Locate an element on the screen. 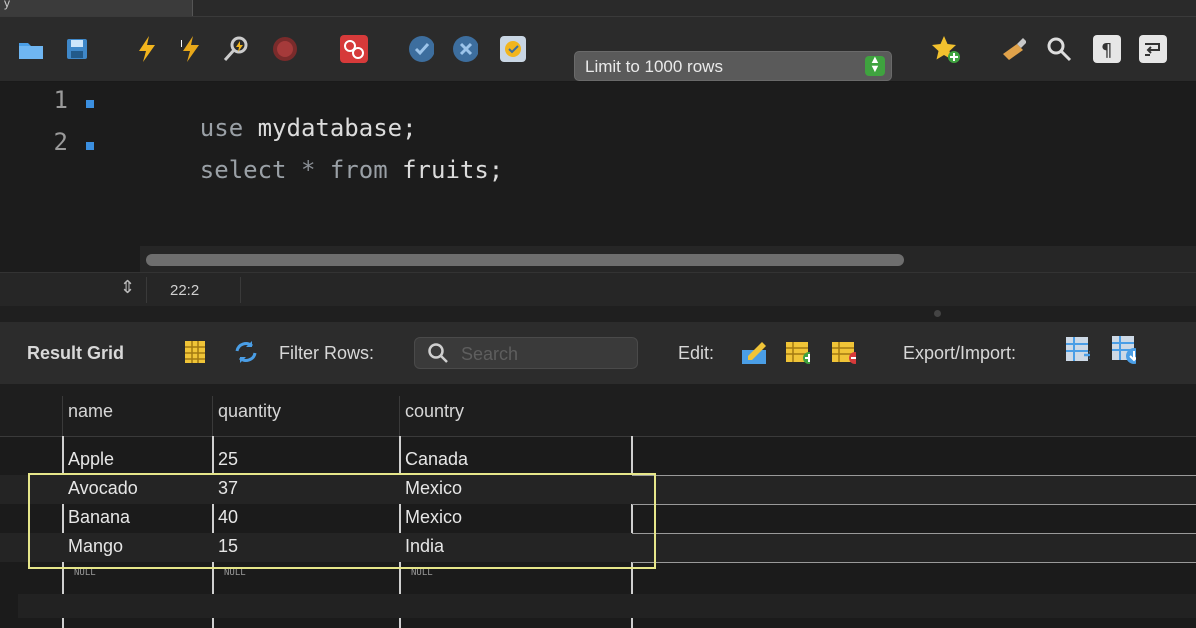 Image resolution: width=1196 pixels, height=628 pixels. cell-name: Avocado is located at coordinates (103, 488).